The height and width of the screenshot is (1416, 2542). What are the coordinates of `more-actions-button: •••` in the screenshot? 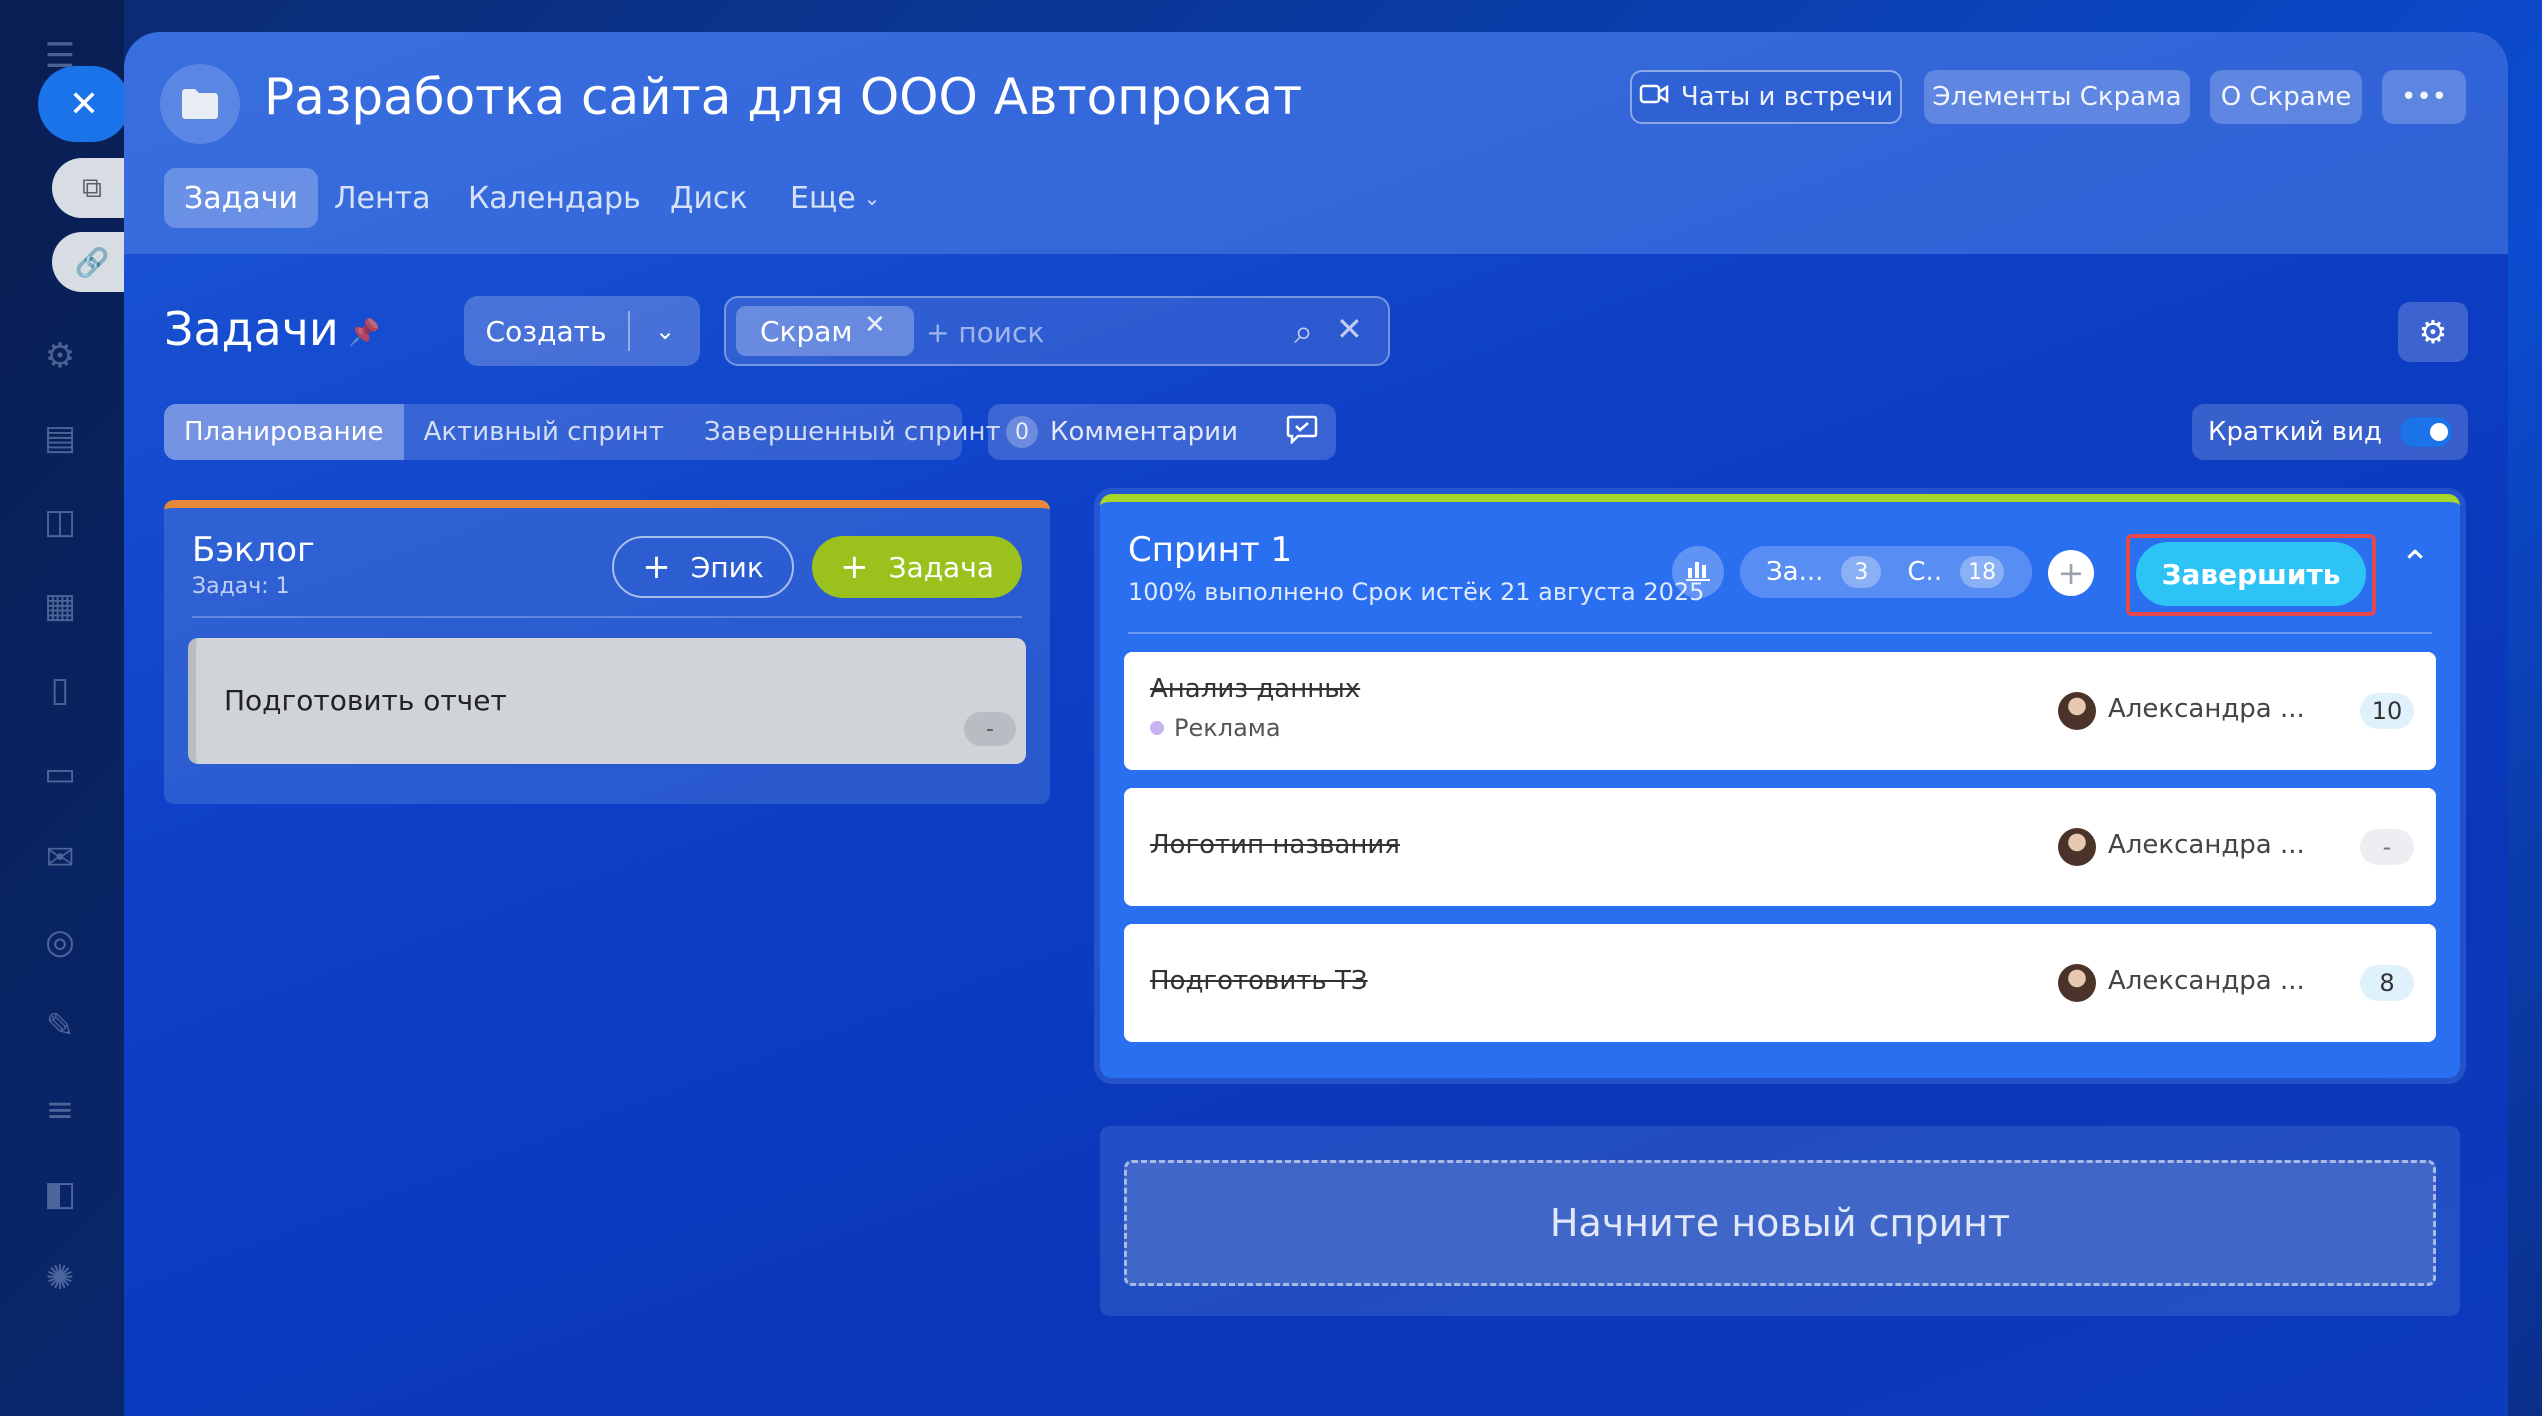 It's located at (2424, 97).